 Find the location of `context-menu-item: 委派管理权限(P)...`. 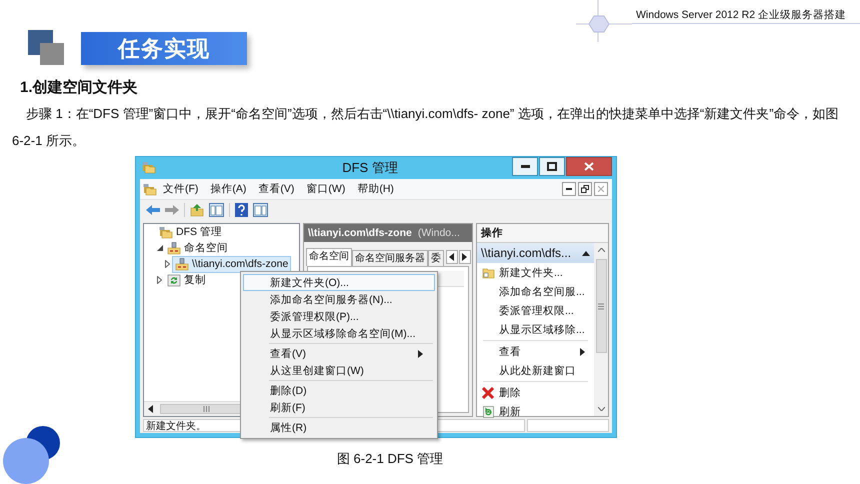

context-menu-item: 委派管理权限(P)... is located at coordinates (339, 316).